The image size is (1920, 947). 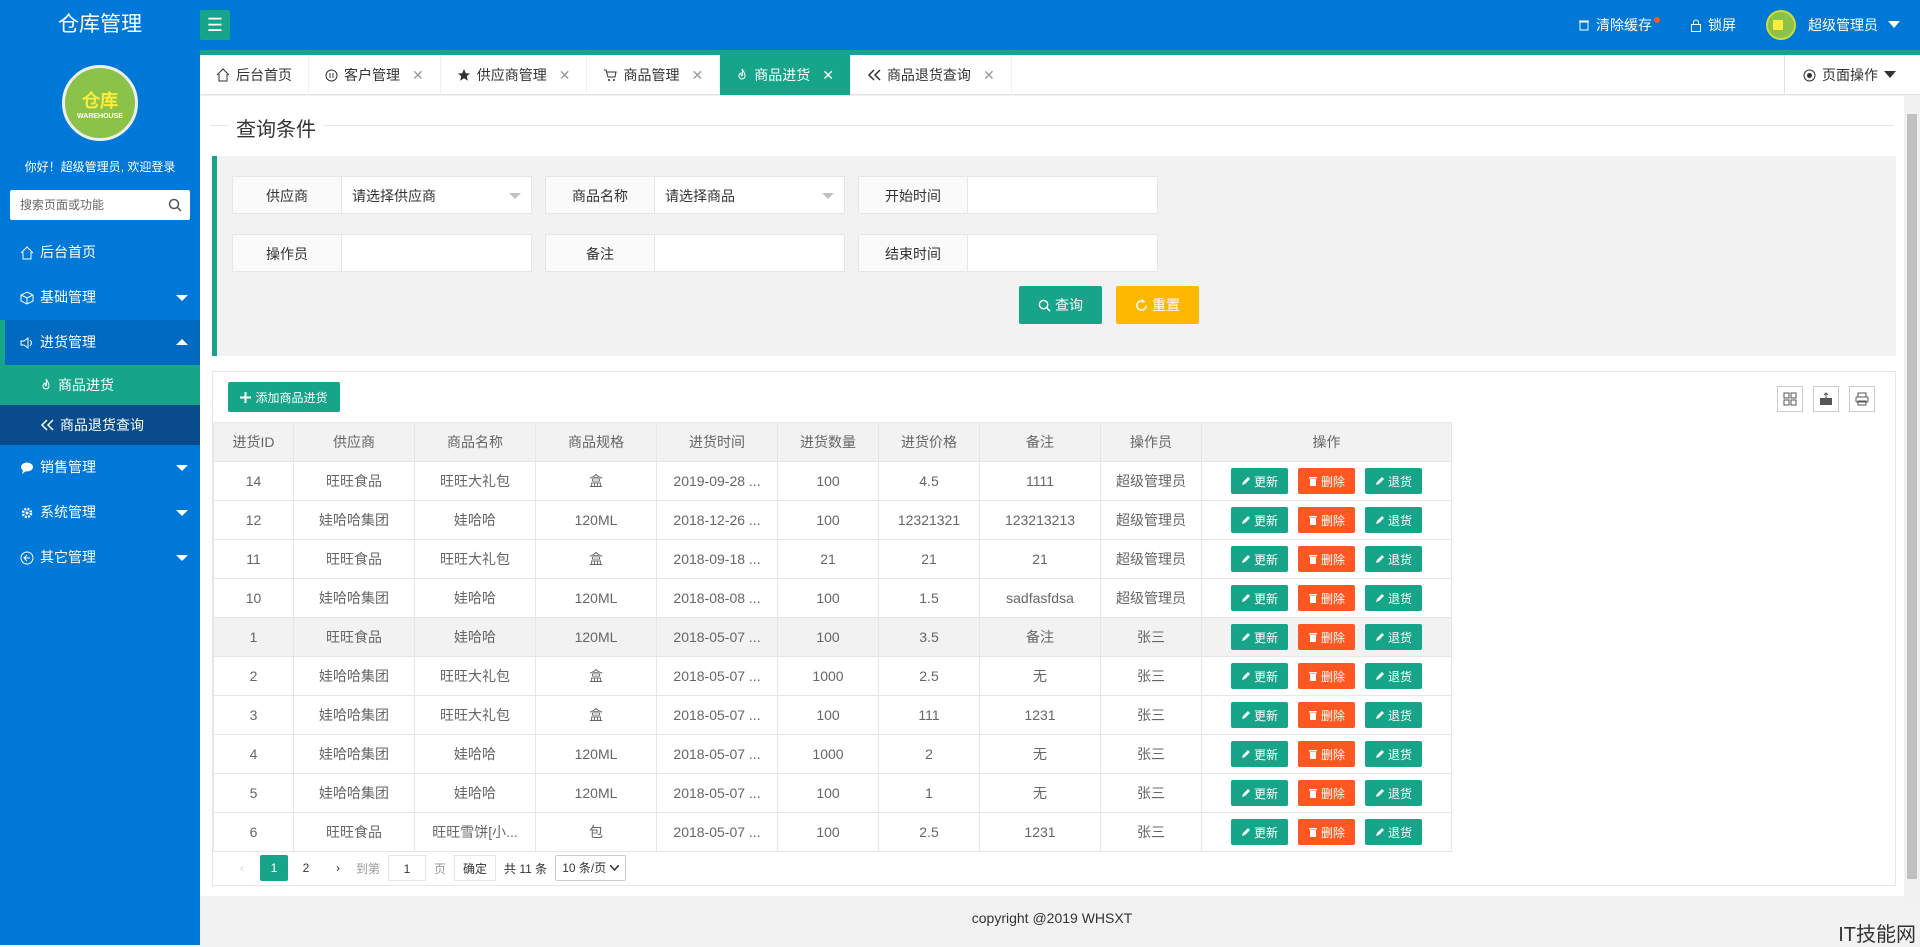 What do you see at coordinates (100, 252) in the screenshot?
I see `sidebar-item-home: 后台首页` at bounding box center [100, 252].